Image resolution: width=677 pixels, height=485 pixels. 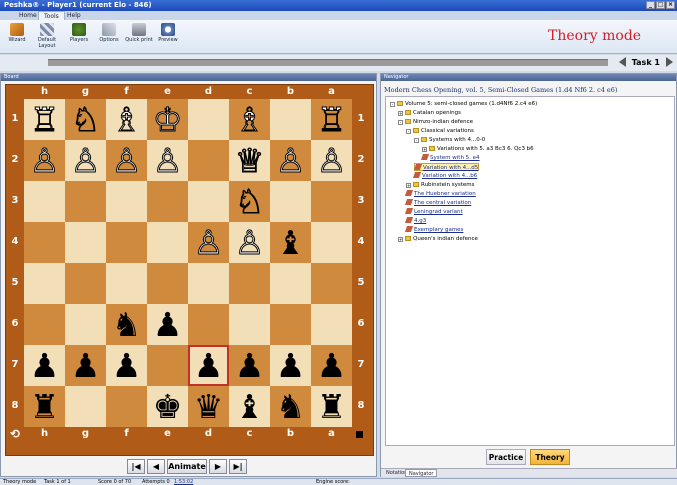 I want to click on square-g6, so click(x=85, y=324).